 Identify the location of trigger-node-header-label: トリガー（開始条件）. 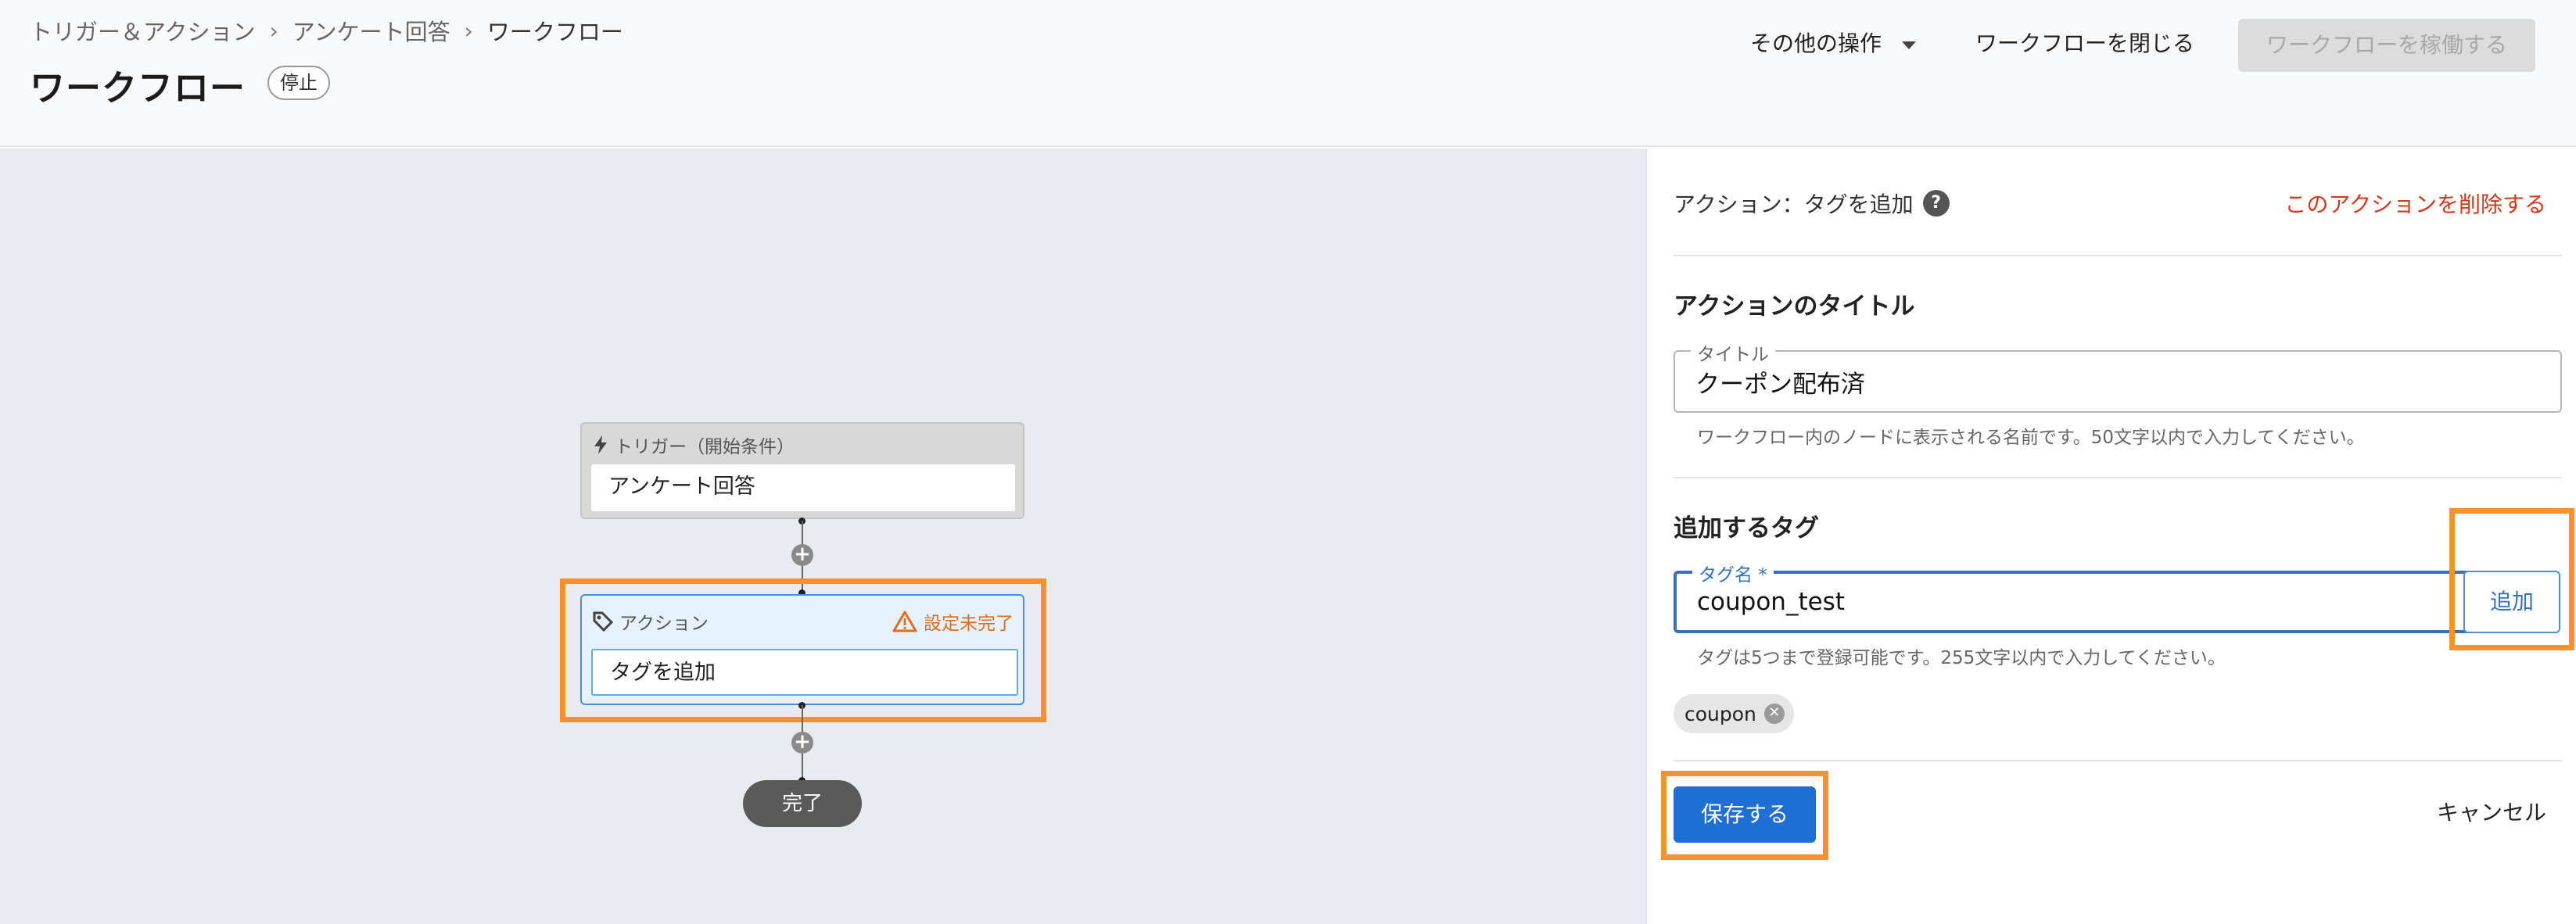
(705, 447).